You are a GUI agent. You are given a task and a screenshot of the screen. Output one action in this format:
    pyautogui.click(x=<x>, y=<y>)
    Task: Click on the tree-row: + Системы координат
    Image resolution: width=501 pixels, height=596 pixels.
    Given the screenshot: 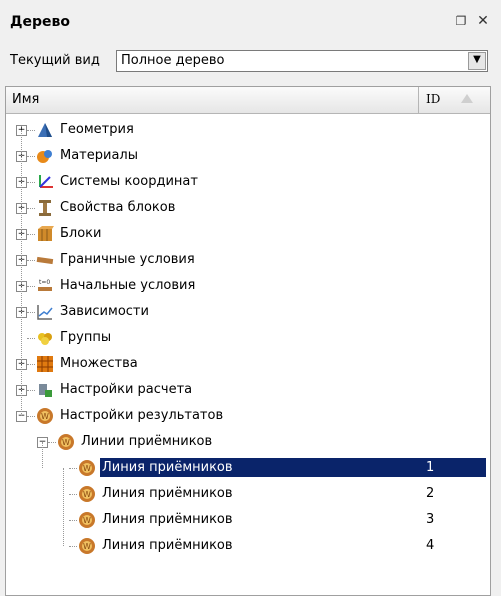 What is the action you would take?
    pyautogui.click(x=248, y=182)
    